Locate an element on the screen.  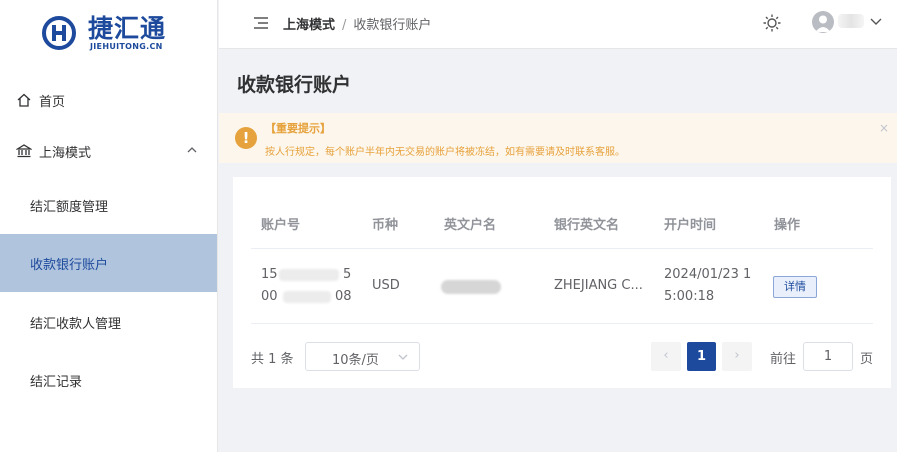
column-header-action: 操作 is located at coordinates (787, 225).